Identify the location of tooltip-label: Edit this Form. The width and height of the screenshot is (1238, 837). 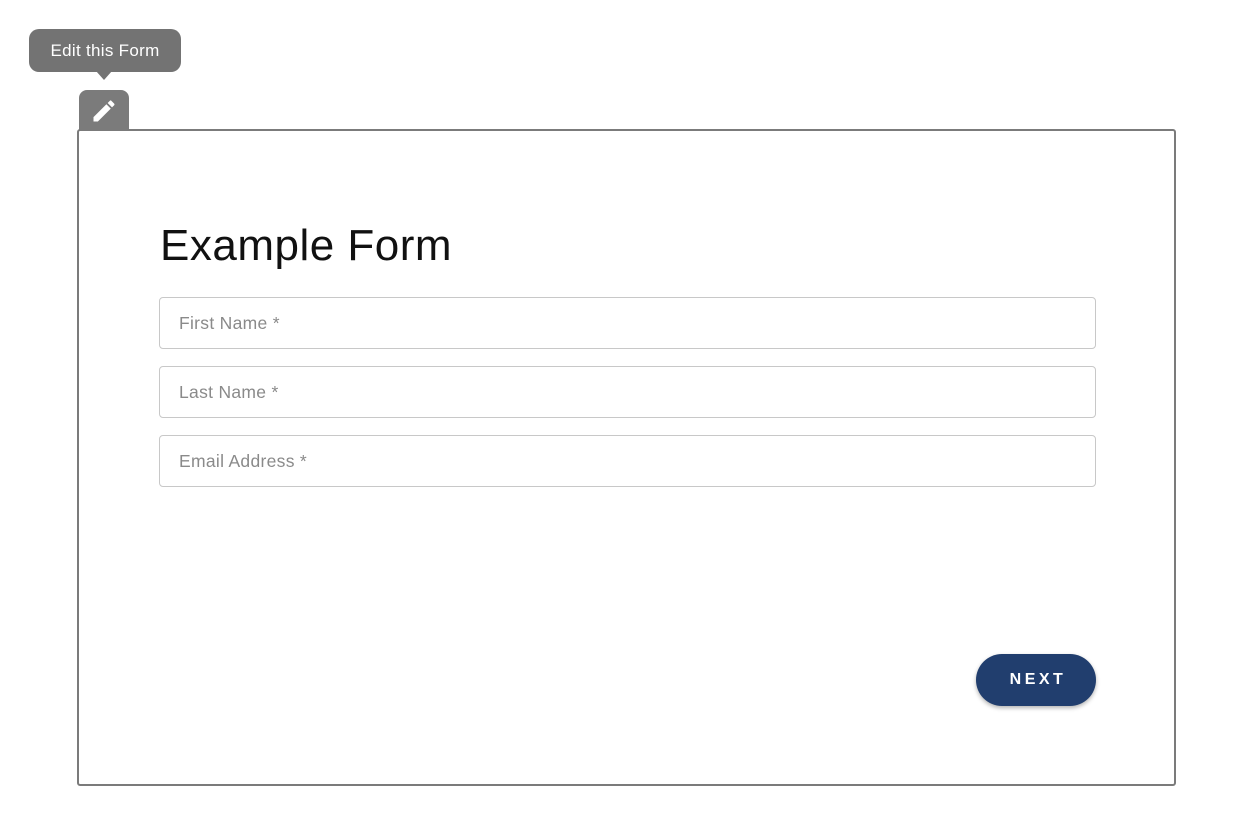
(105, 50).